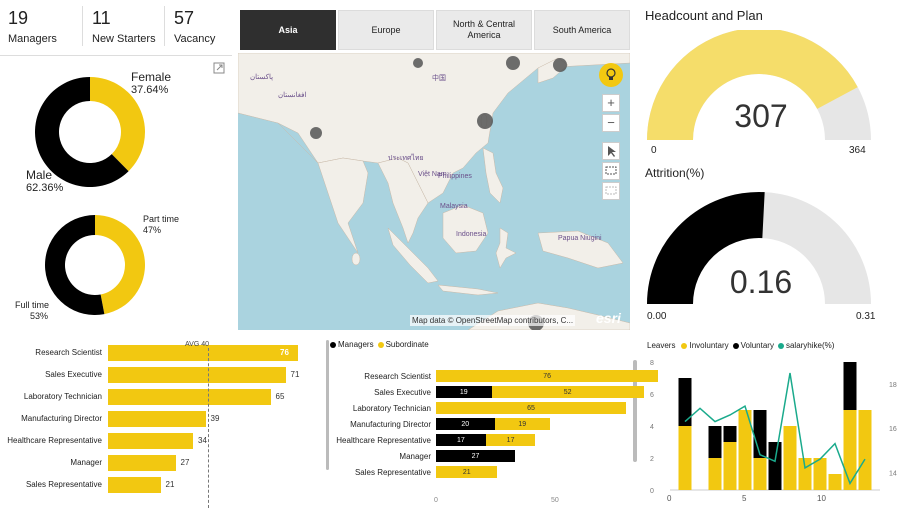 The width and height of the screenshot is (908, 511). Describe the element at coordinates (402, 392) in the screenshot. I see `row-label: Sales Executive` at that location.